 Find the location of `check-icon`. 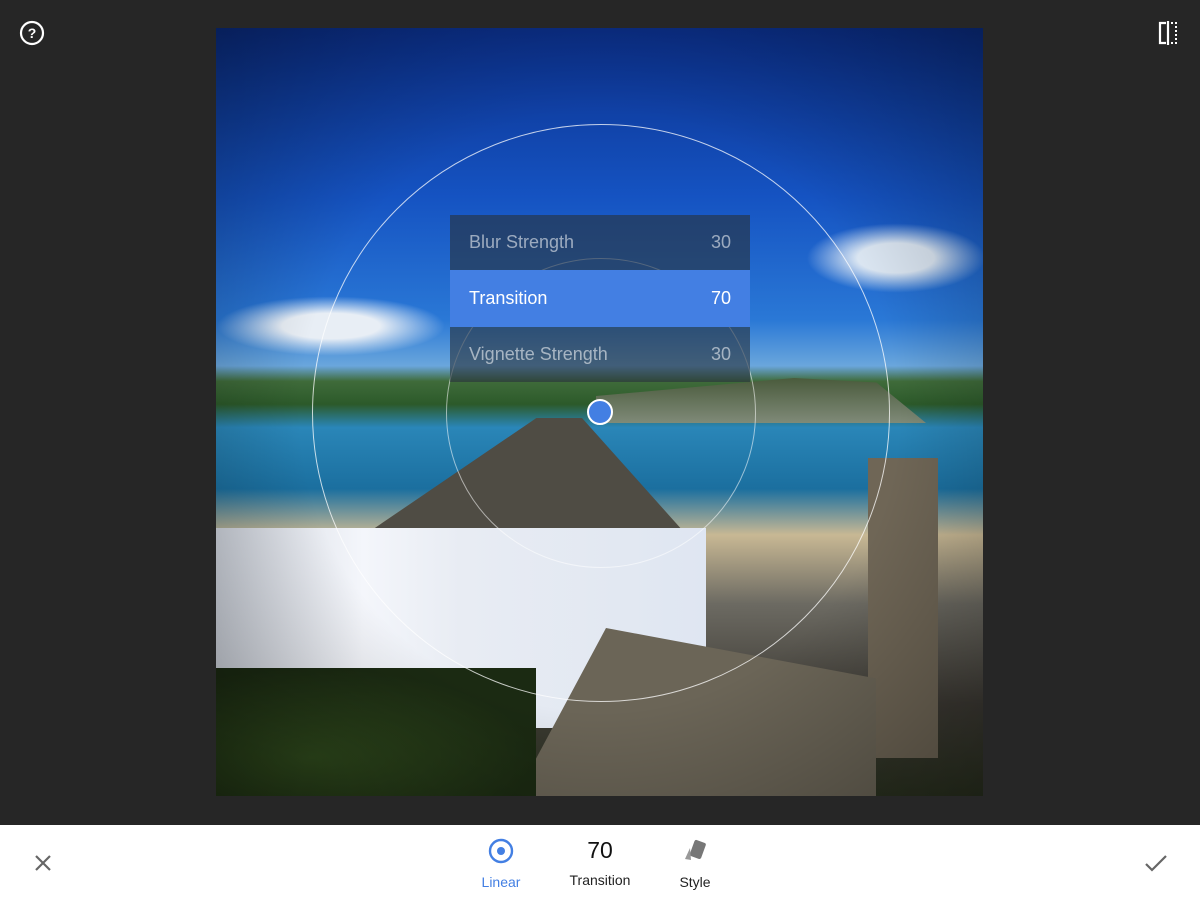

check-icon is located at coordinates (1156, 863).